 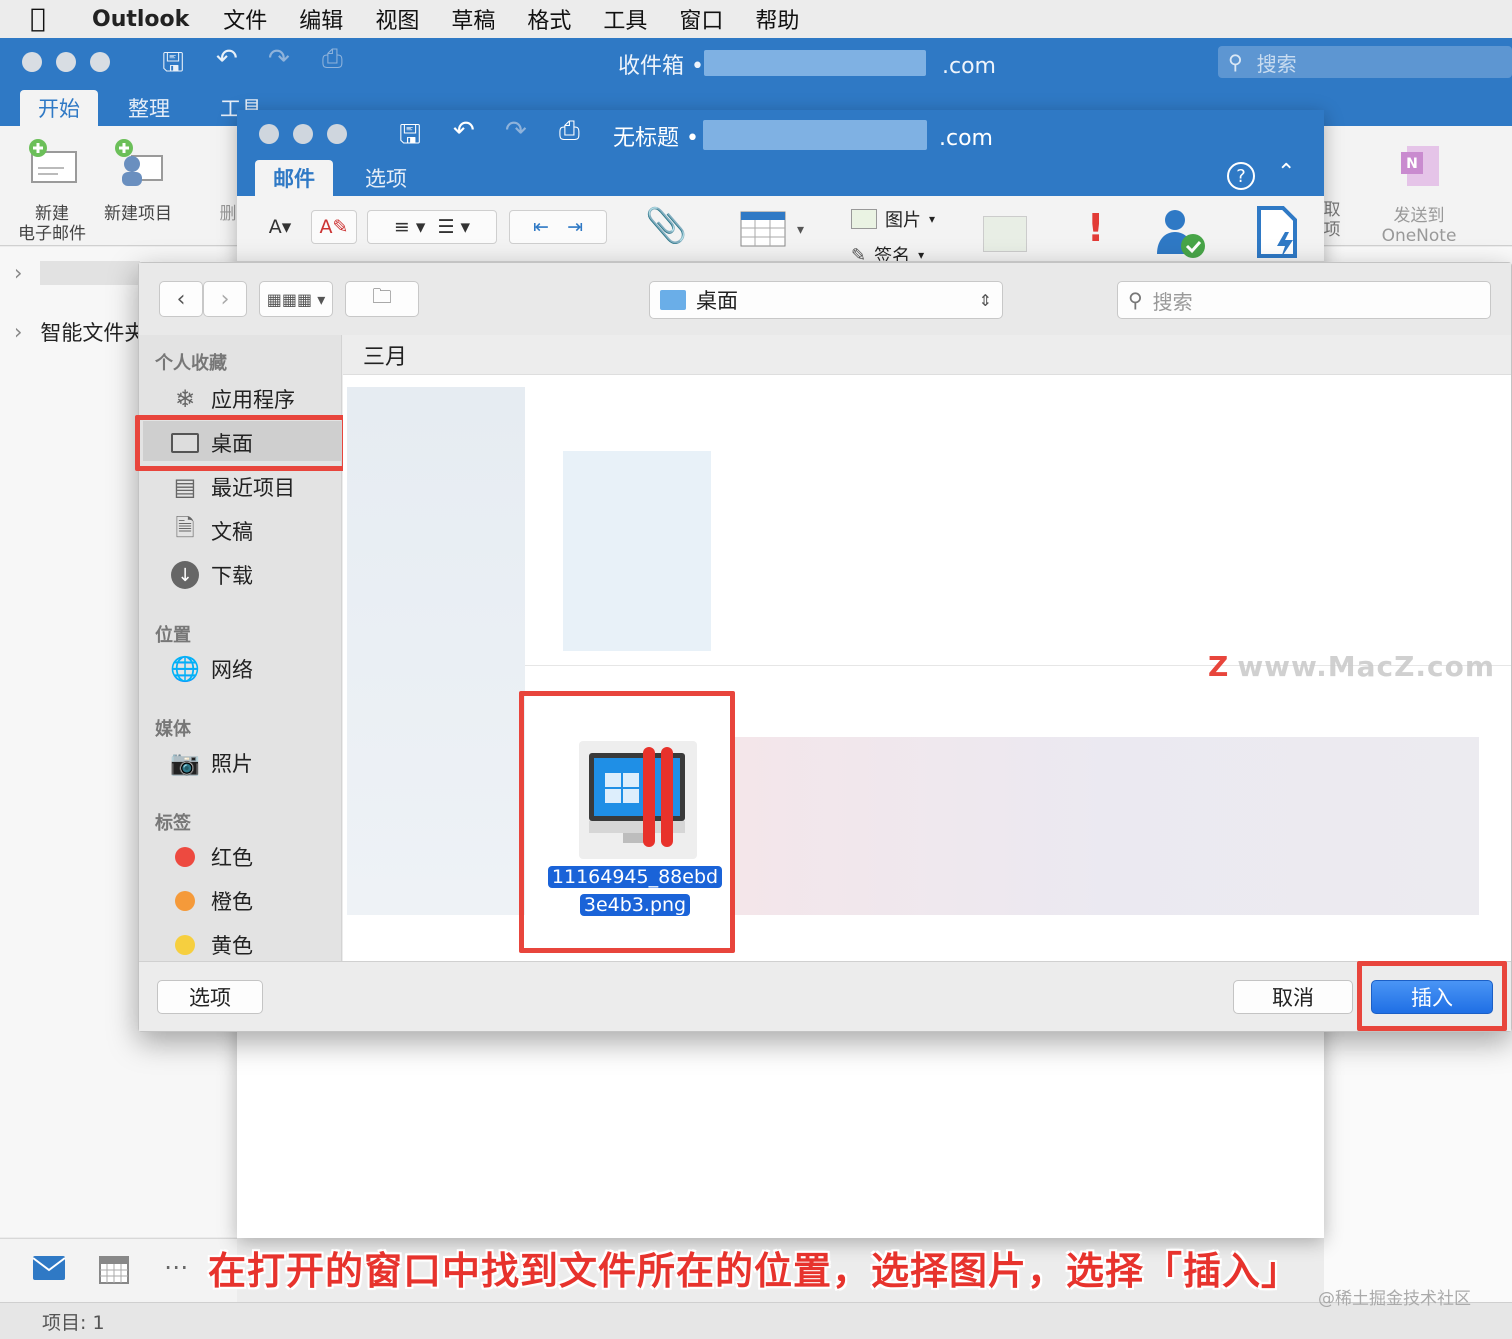 What do you see at coordinates (211, 857) in the screenshot?
I see `sidebar-item-tag-red: 红色` at bounding box center [211, 857].